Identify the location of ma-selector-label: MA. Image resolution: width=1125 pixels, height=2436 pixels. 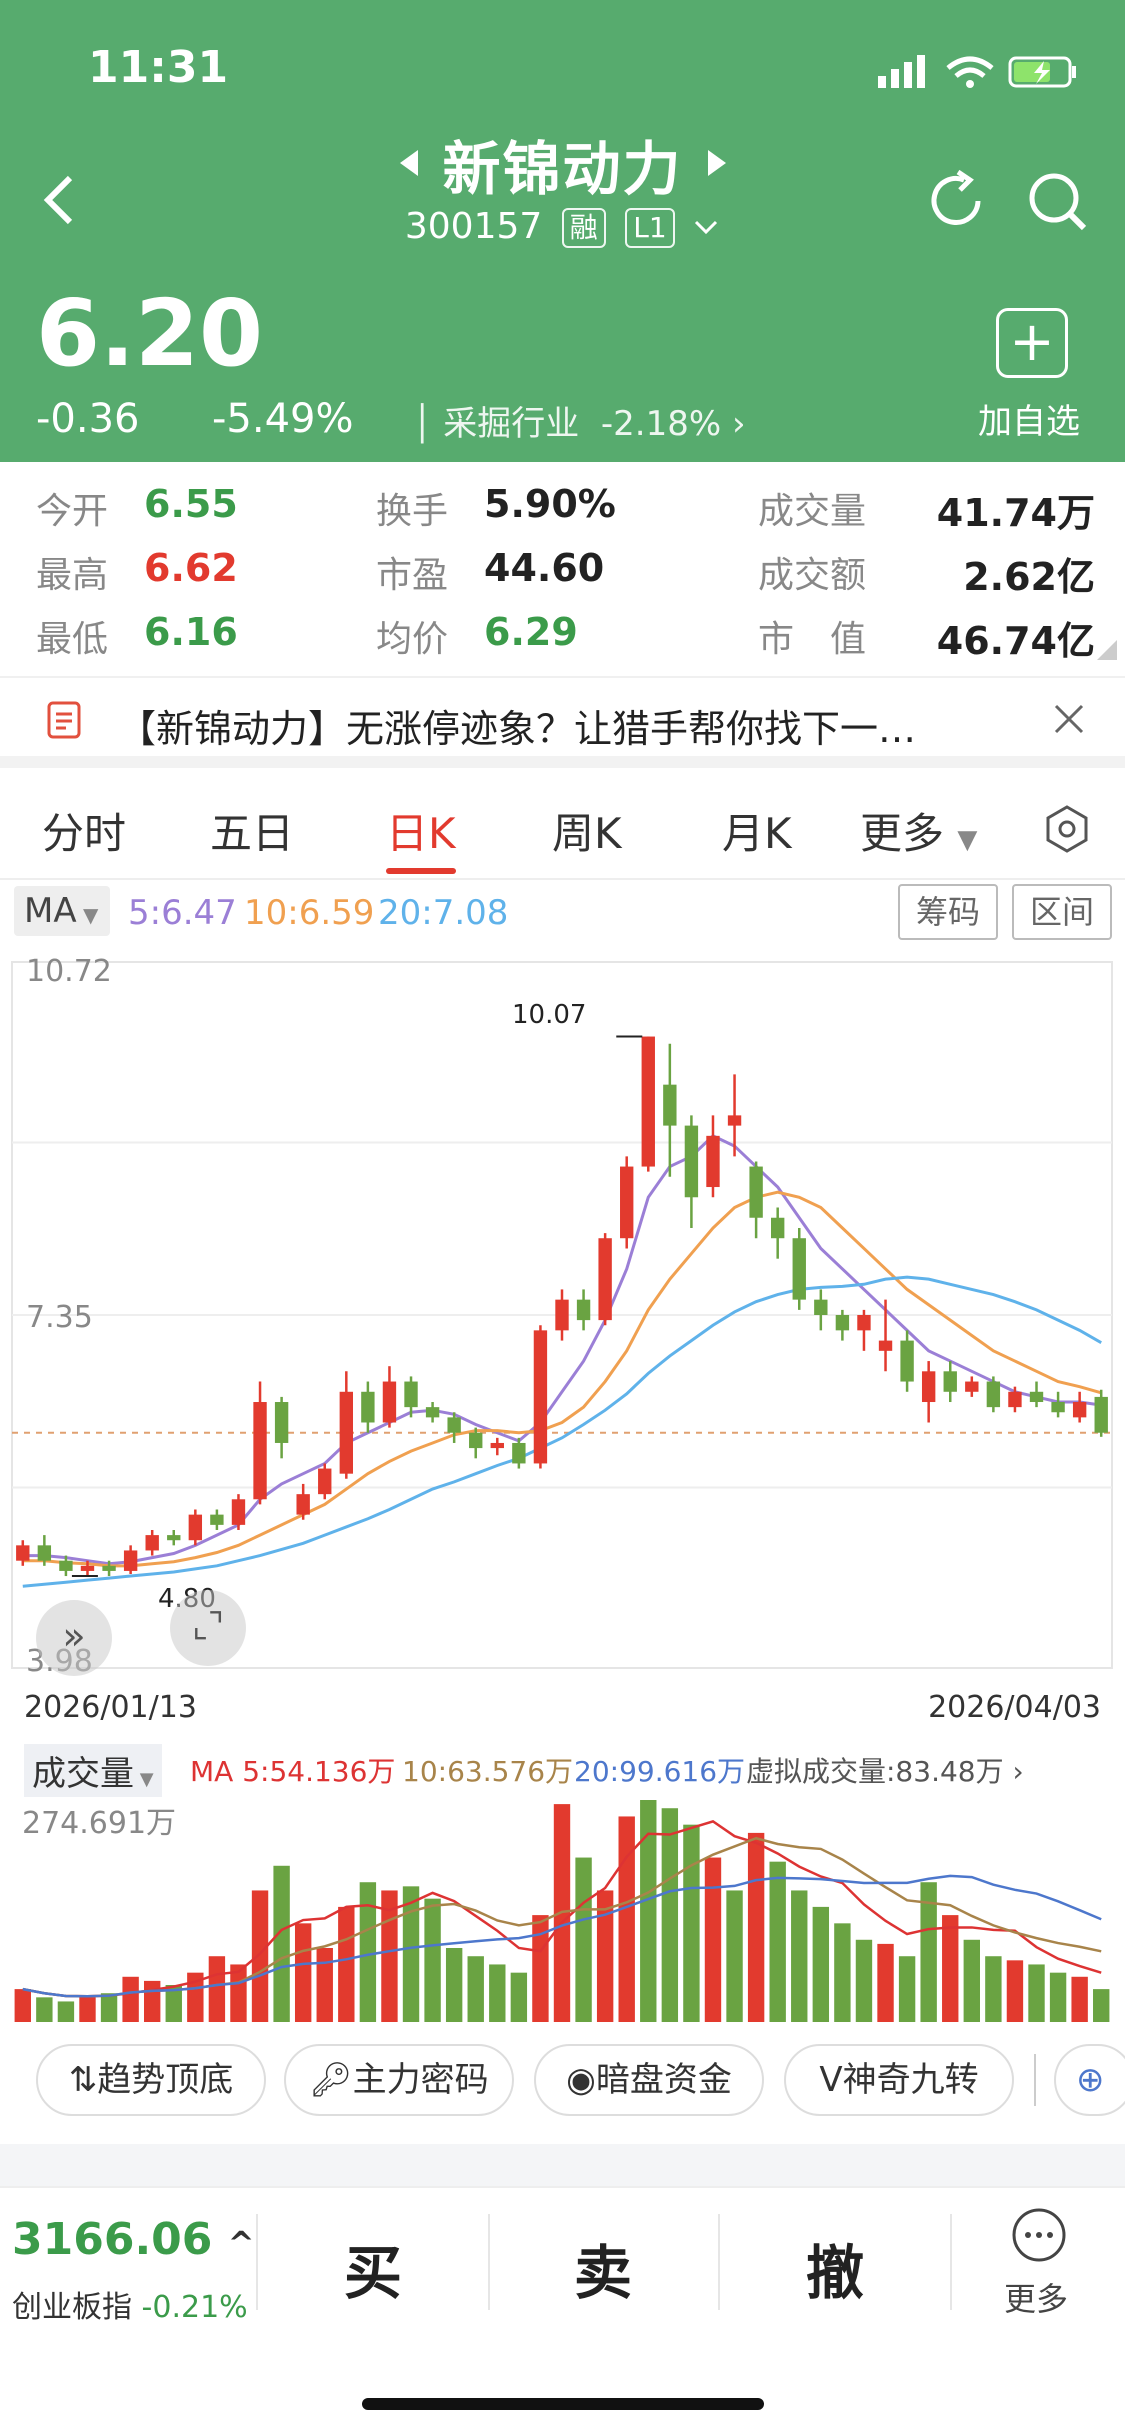
(50, 911).